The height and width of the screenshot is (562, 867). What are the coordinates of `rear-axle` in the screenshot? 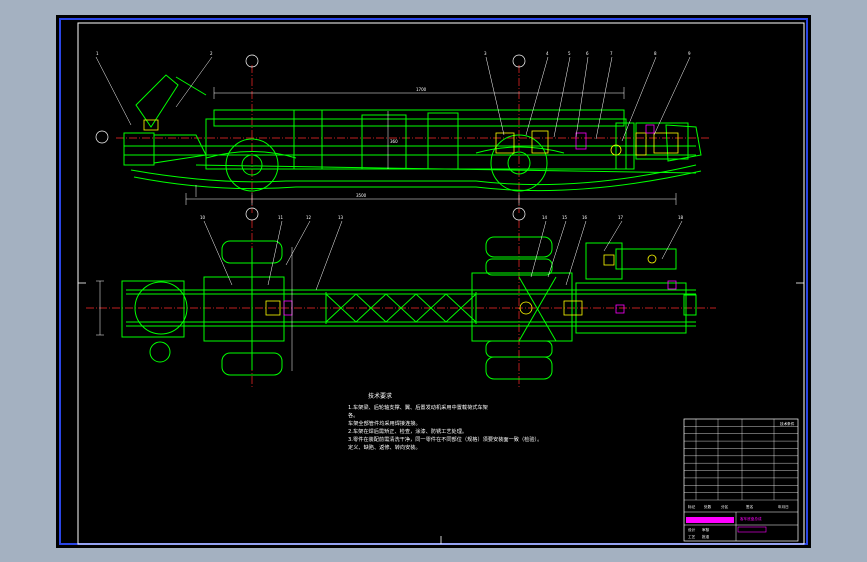 It's located at (522, 307).